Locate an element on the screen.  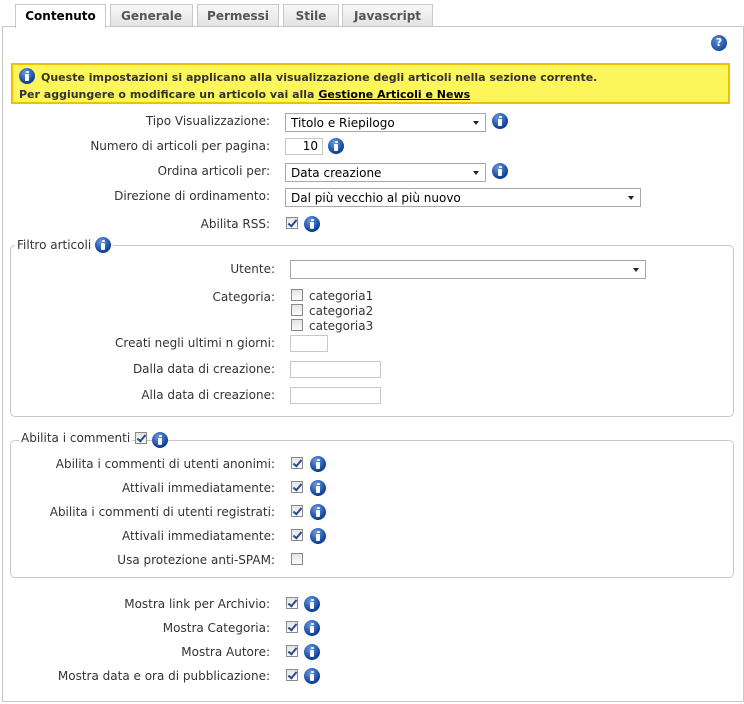
abilita-rss-label: Abilita RSS: is located at coordinates (235, 224).